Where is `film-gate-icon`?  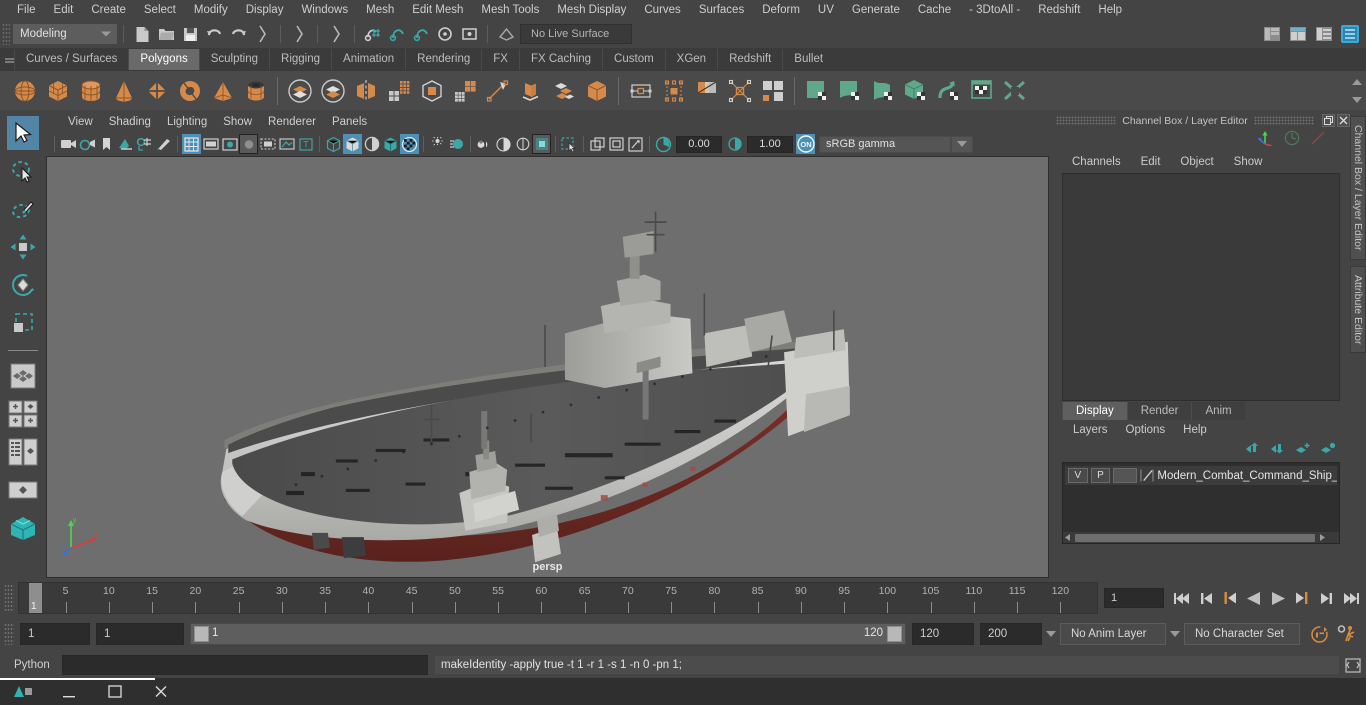
film-gate-icon is located at coordinates (210, 144).